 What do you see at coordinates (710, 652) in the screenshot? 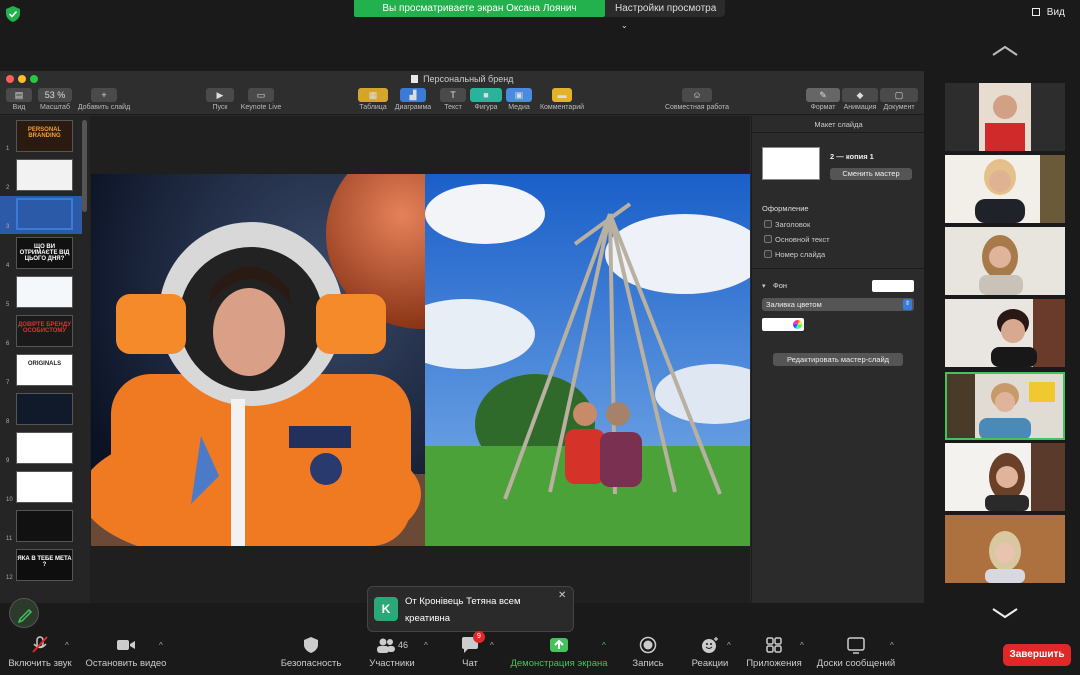
I see `reactions-button: Реакции` at bounding box center [710, 652].